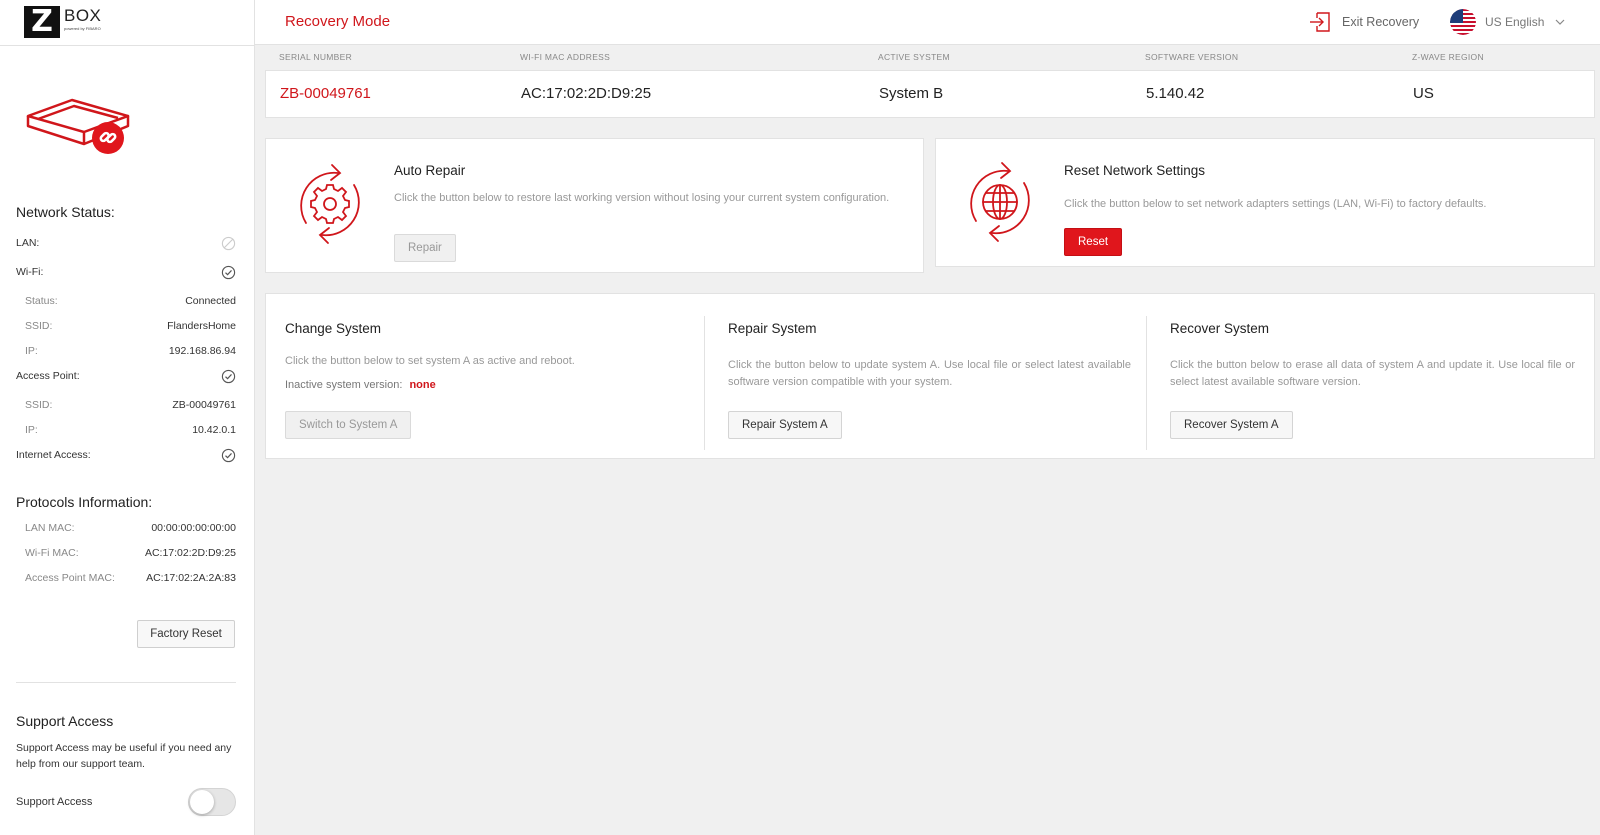 This screenshot has width=1600, height=835. What do you see at coordinates (210, 301) in the screenshot?
I see `wifi-status-value: Connected` at bounding box center [210, 301].